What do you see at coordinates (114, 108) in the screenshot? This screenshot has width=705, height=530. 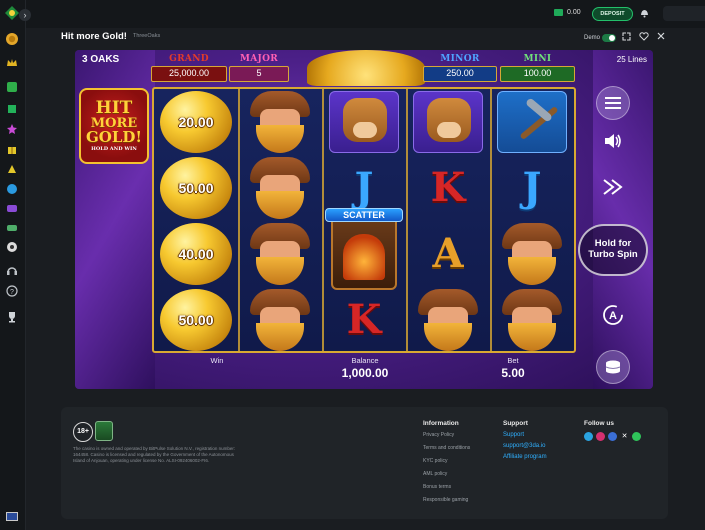 I see `logo-line: HIT` at bounding box center [114, 108].